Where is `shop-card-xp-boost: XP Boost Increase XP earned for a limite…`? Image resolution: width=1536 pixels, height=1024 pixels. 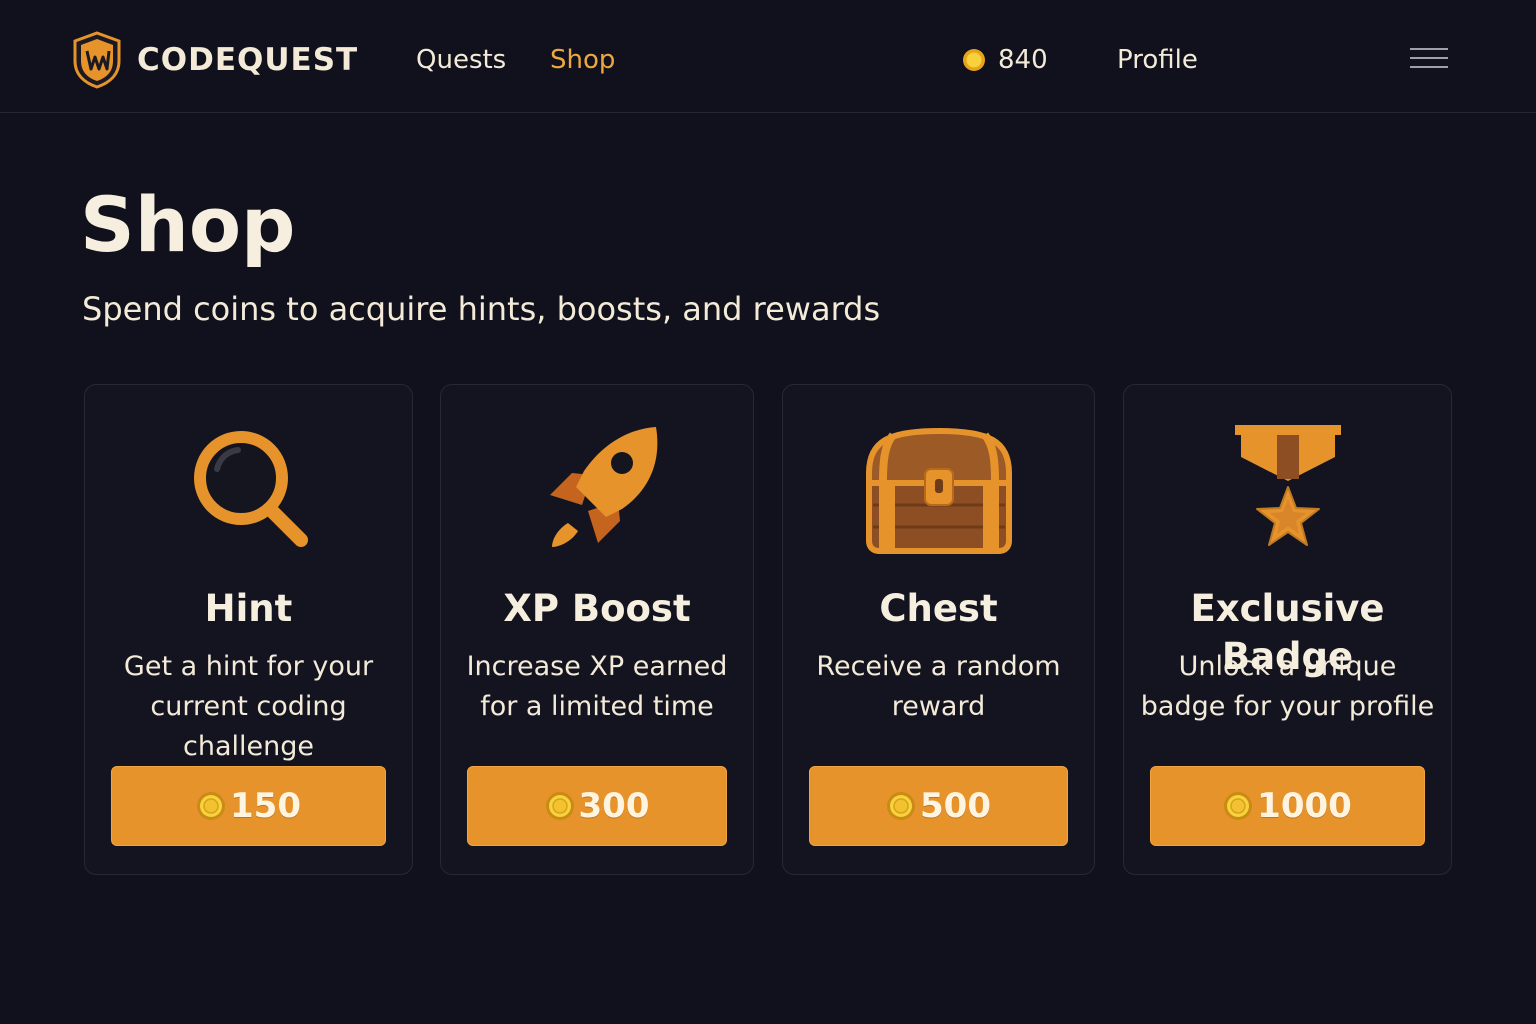
shop-card-xp-boost: XP Boost Increase XP earned for a limite… is located at coordinates (597, 629).